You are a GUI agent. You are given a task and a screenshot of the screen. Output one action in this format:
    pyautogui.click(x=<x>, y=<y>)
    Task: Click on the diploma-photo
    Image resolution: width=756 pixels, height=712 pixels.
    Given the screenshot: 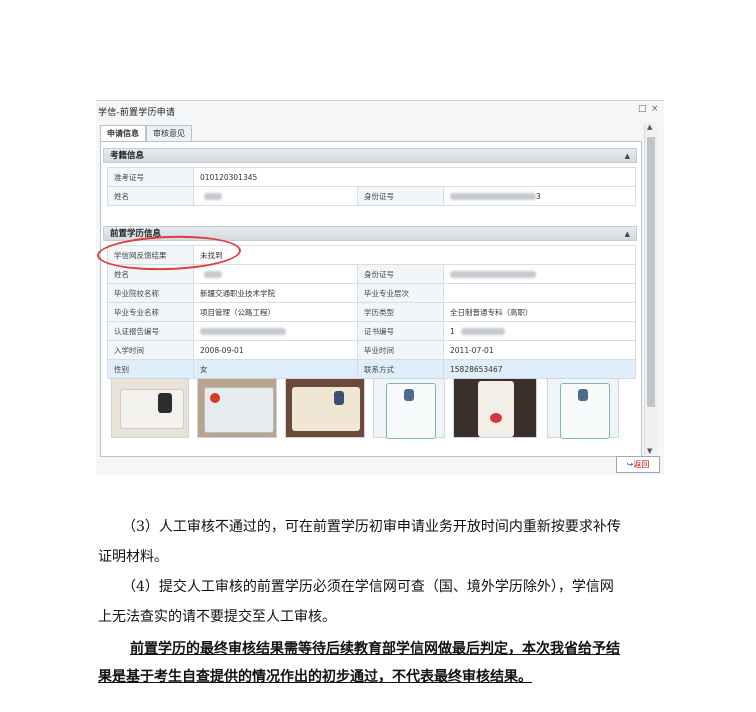 What is the action you would take?
    pyautogui.click(x=325, y=408)
    